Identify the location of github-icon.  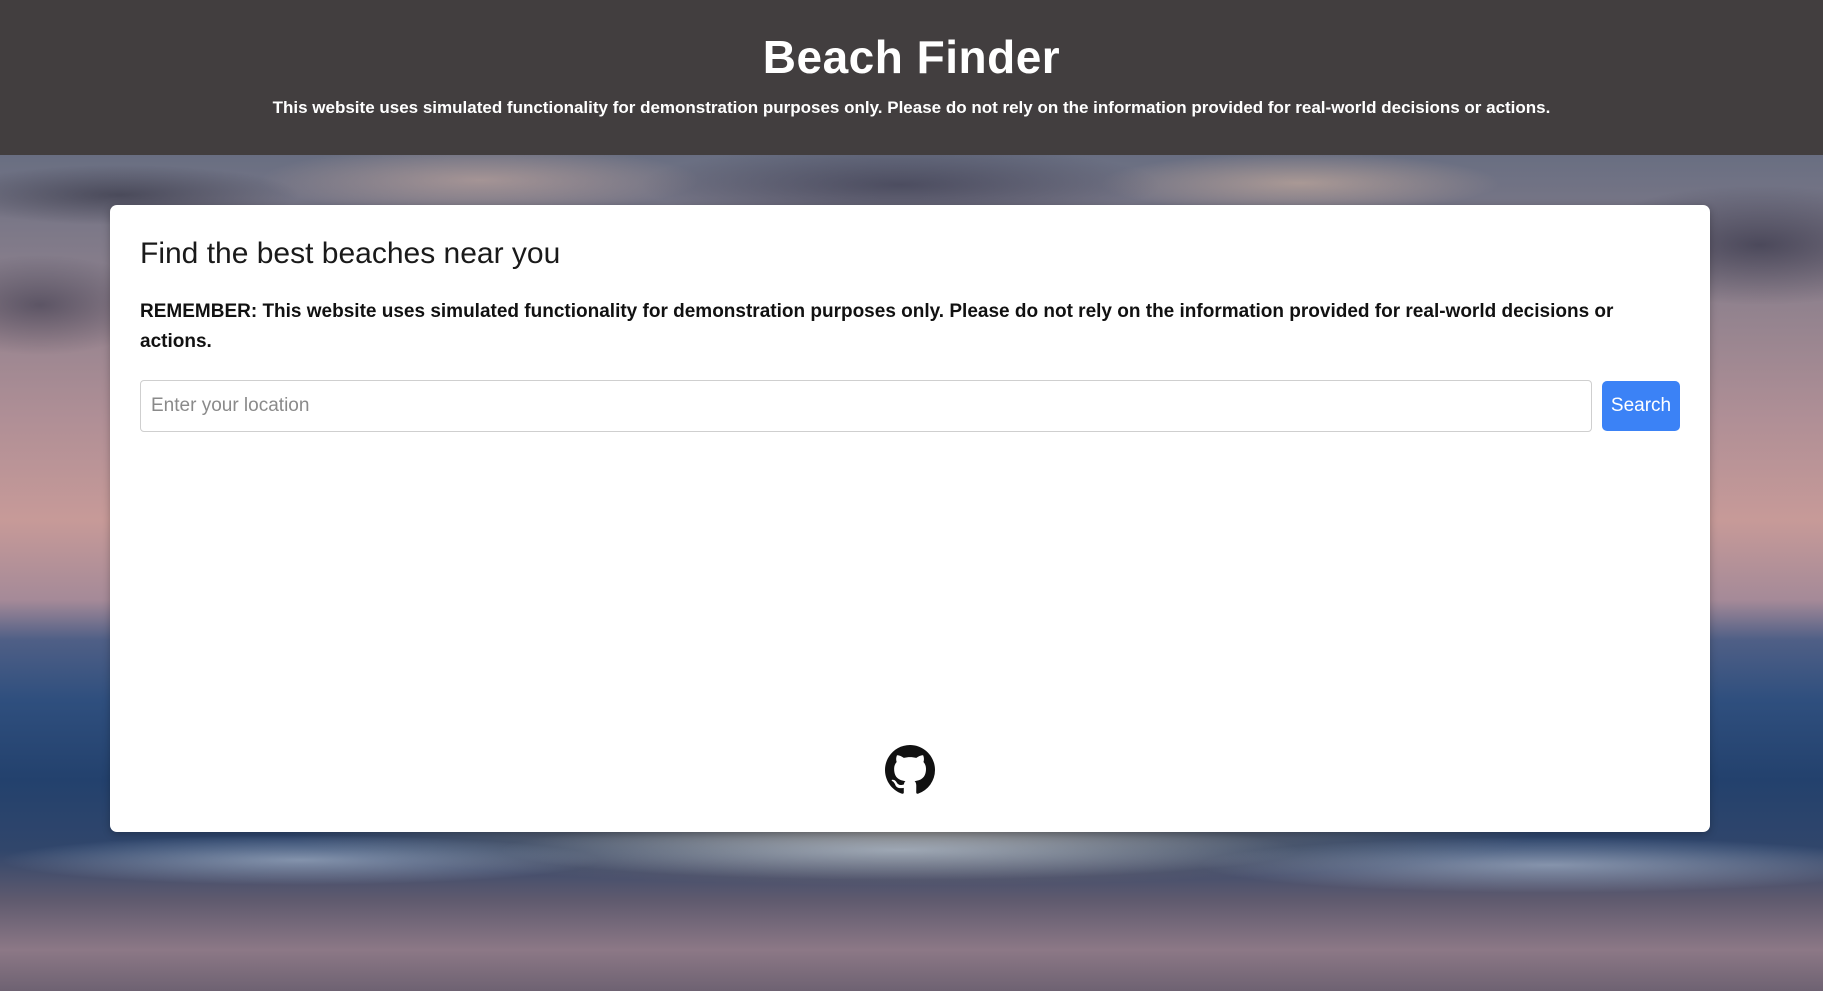
(910, 769).